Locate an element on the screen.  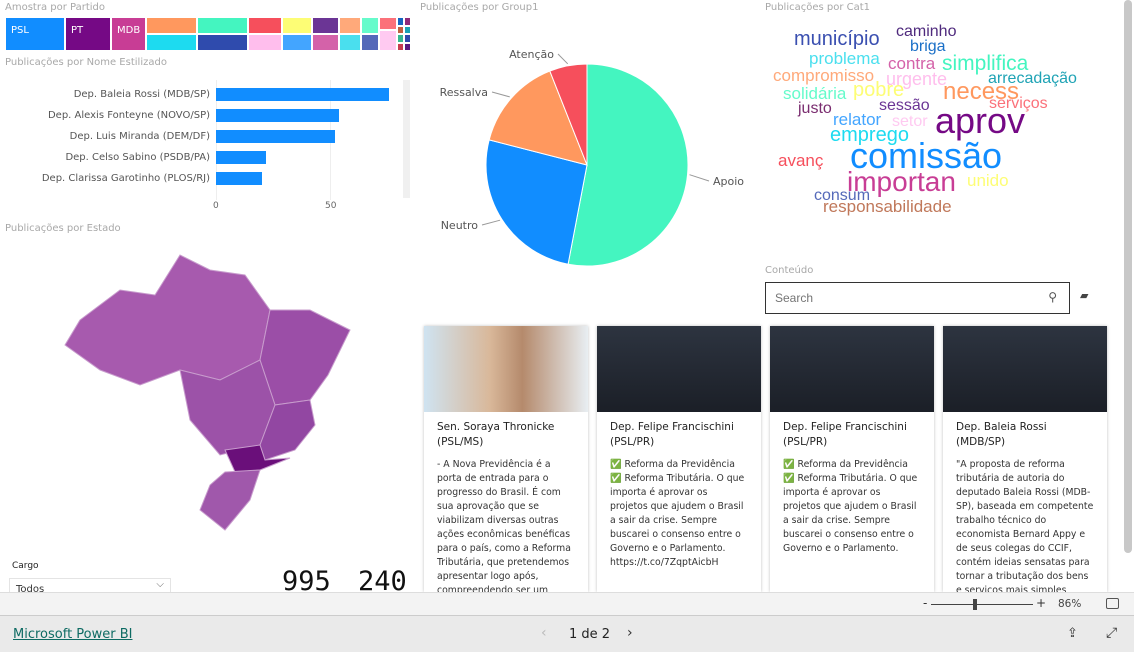
next-page-icon: › is located at coordinates (630, 633).